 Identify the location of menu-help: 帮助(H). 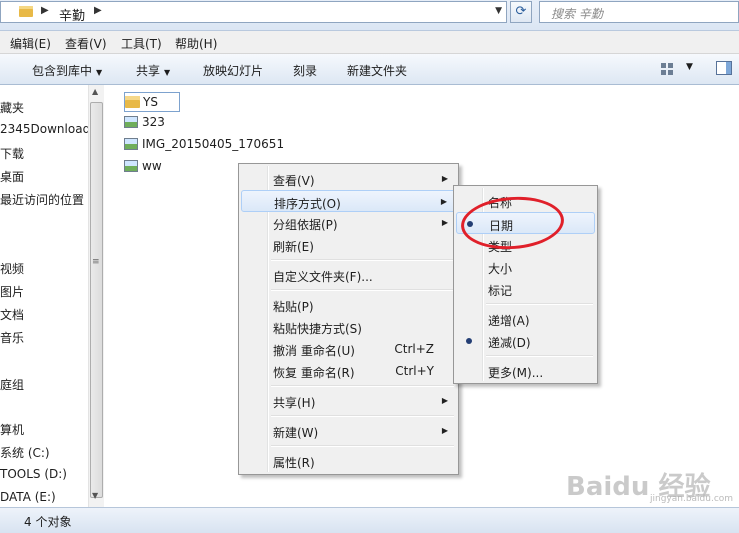
(196, 43).